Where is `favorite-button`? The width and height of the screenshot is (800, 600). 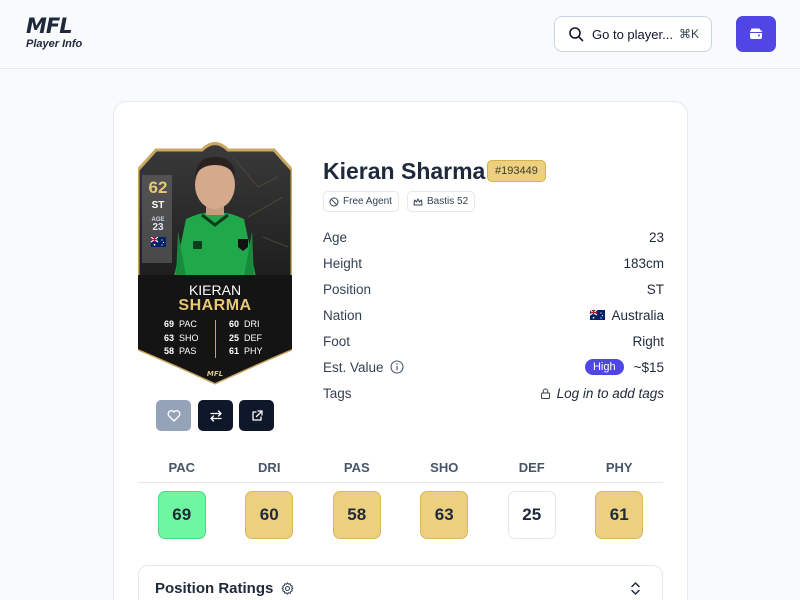 favorite-button is located at coordinates (173, 415).